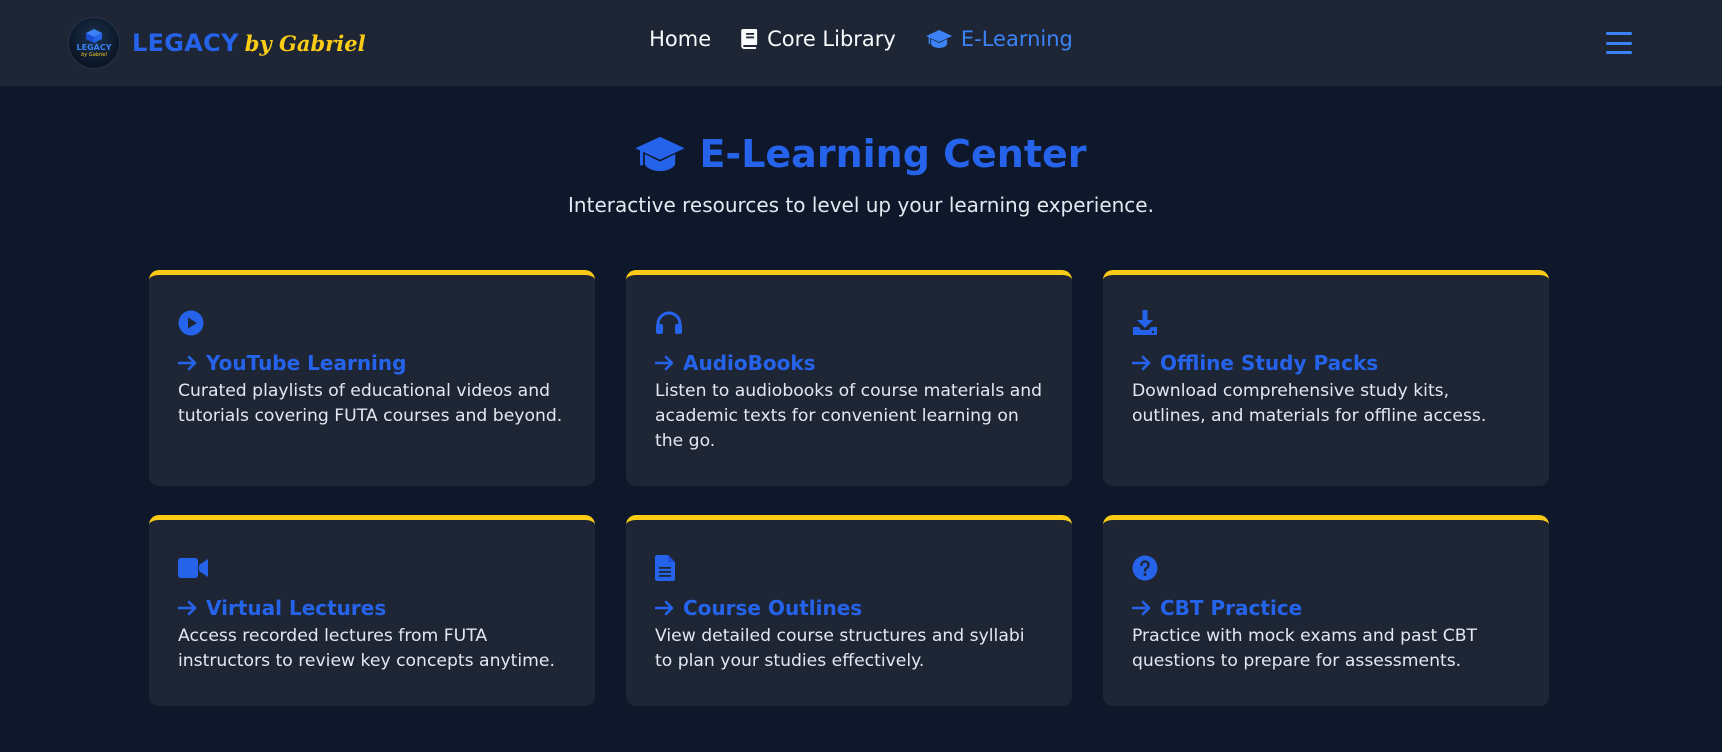  Describe the element at coordinates (193, 568) in the screenshot. I see `video-camera-icon` at that location.